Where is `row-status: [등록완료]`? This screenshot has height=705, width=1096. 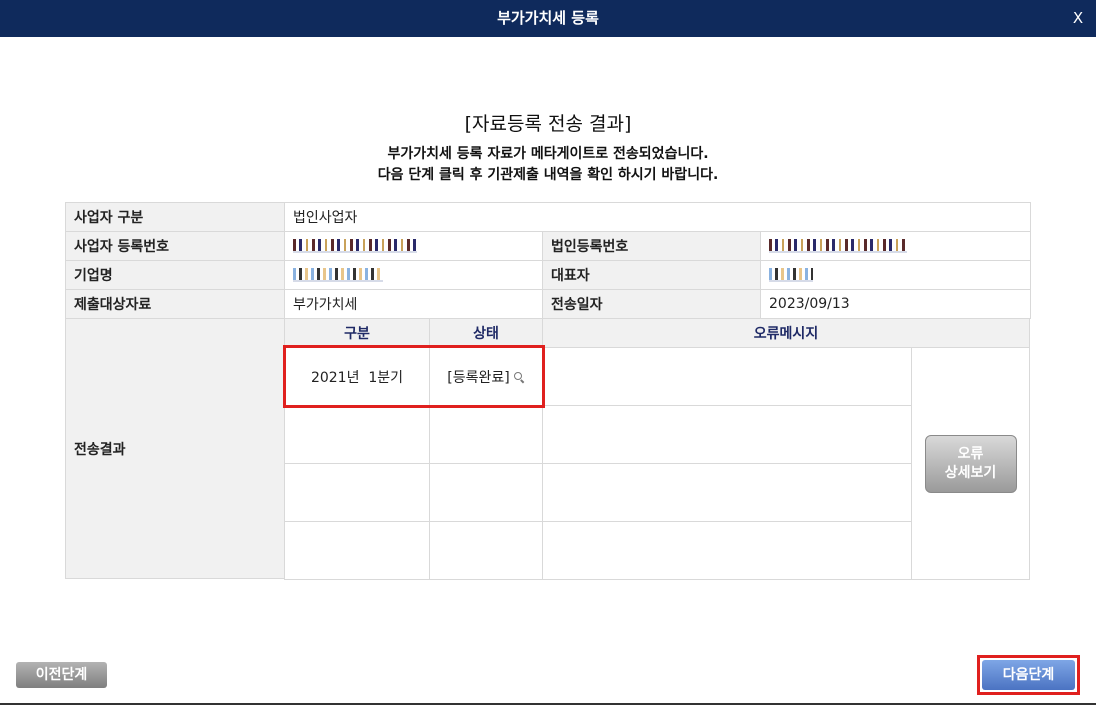
row-status: [등록완료] is located at coordinates (486, 376).